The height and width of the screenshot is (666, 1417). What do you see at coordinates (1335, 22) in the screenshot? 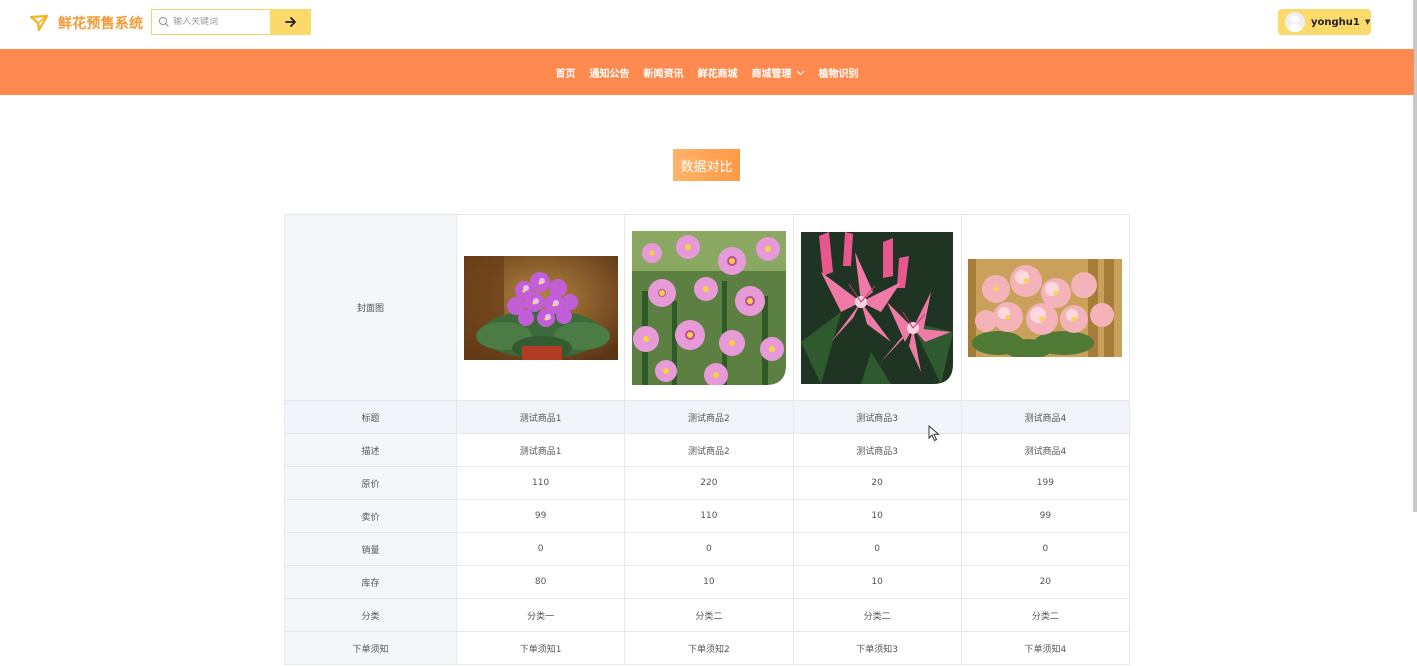
I see `user-name: yonghu1` at bounding box center [1335, 22].